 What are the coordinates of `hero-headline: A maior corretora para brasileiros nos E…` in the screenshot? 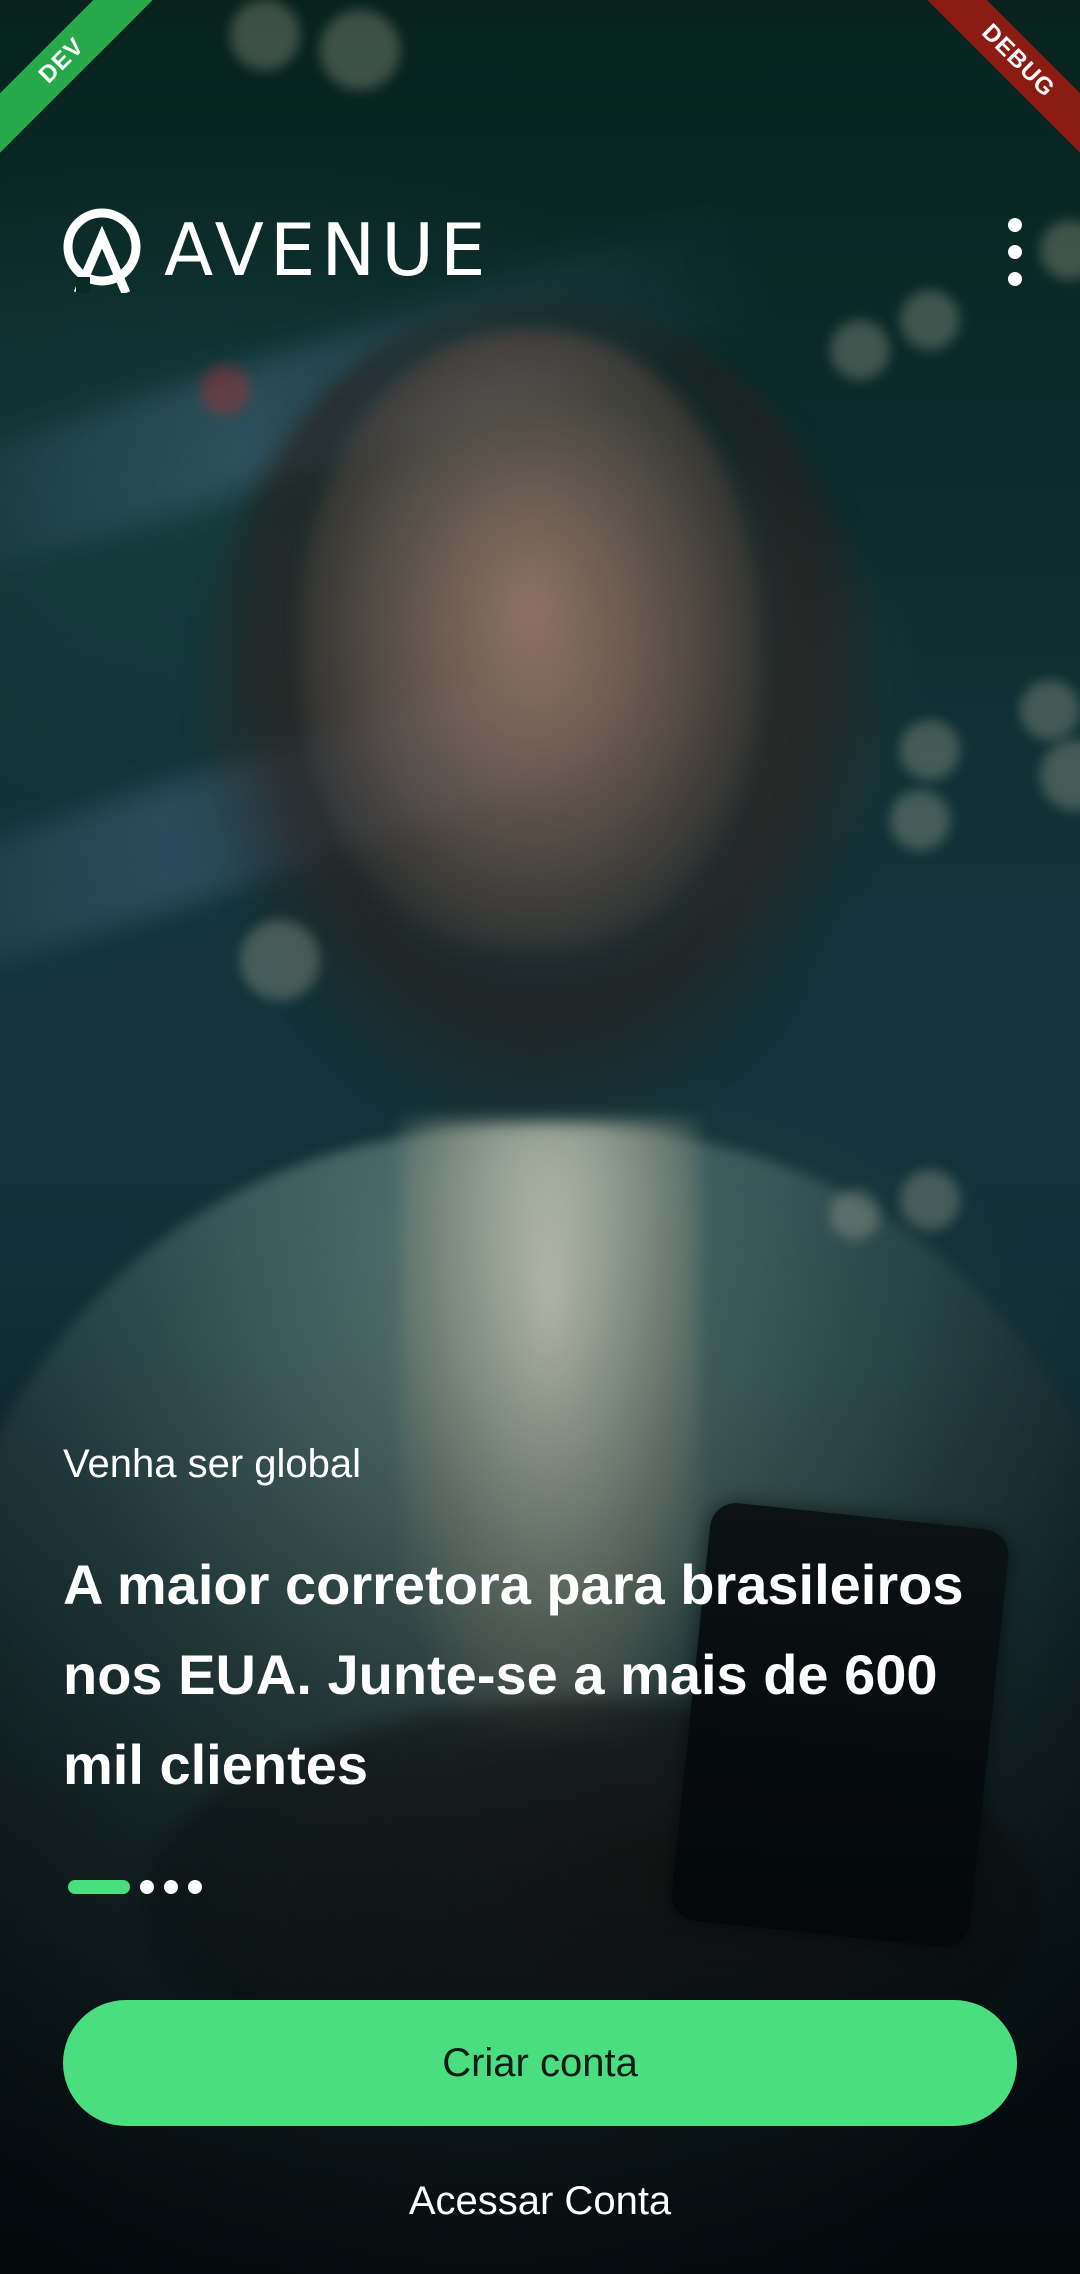 It's located at (513, 1674).